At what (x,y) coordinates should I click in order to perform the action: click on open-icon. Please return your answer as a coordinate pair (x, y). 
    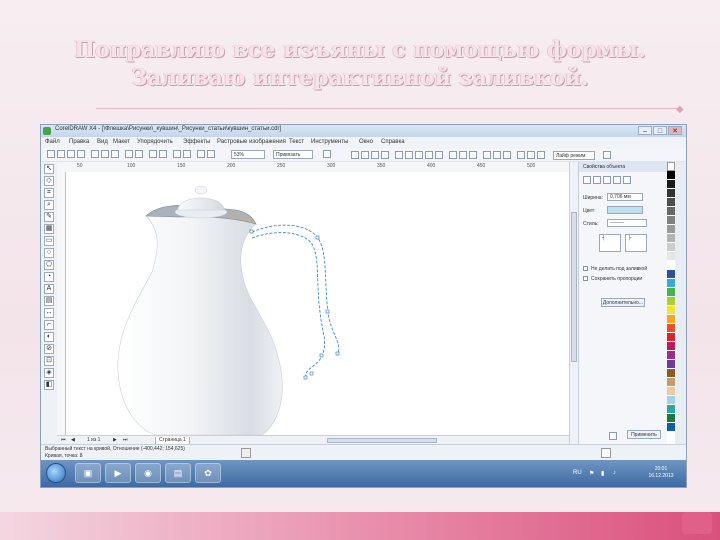
    Looking at the image, I should click on (61, 154).